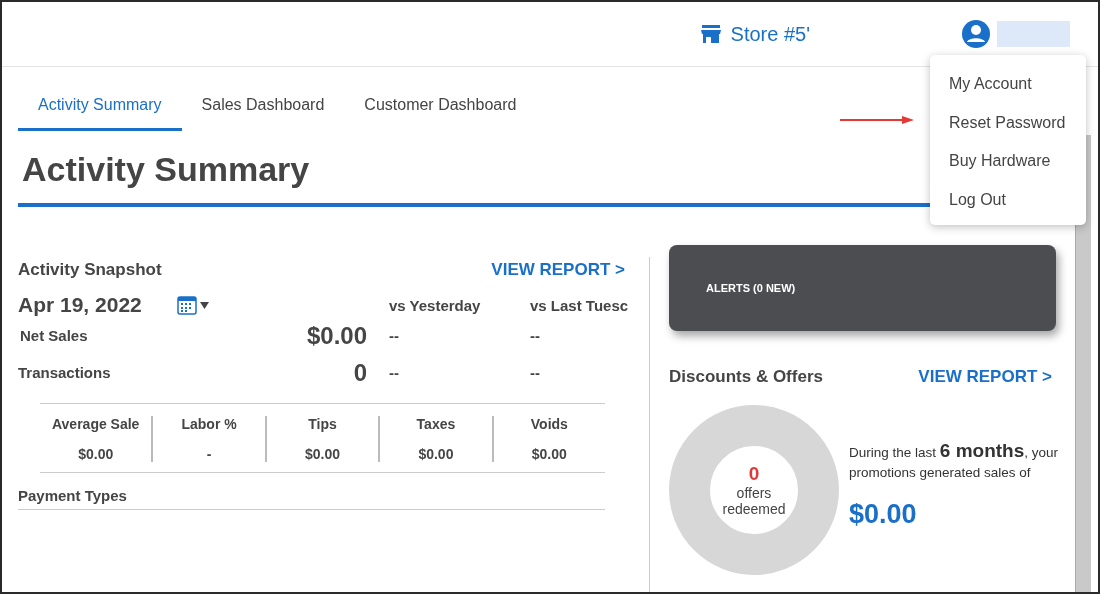  I want to click on user-avatar-icon, so click(976, 34).